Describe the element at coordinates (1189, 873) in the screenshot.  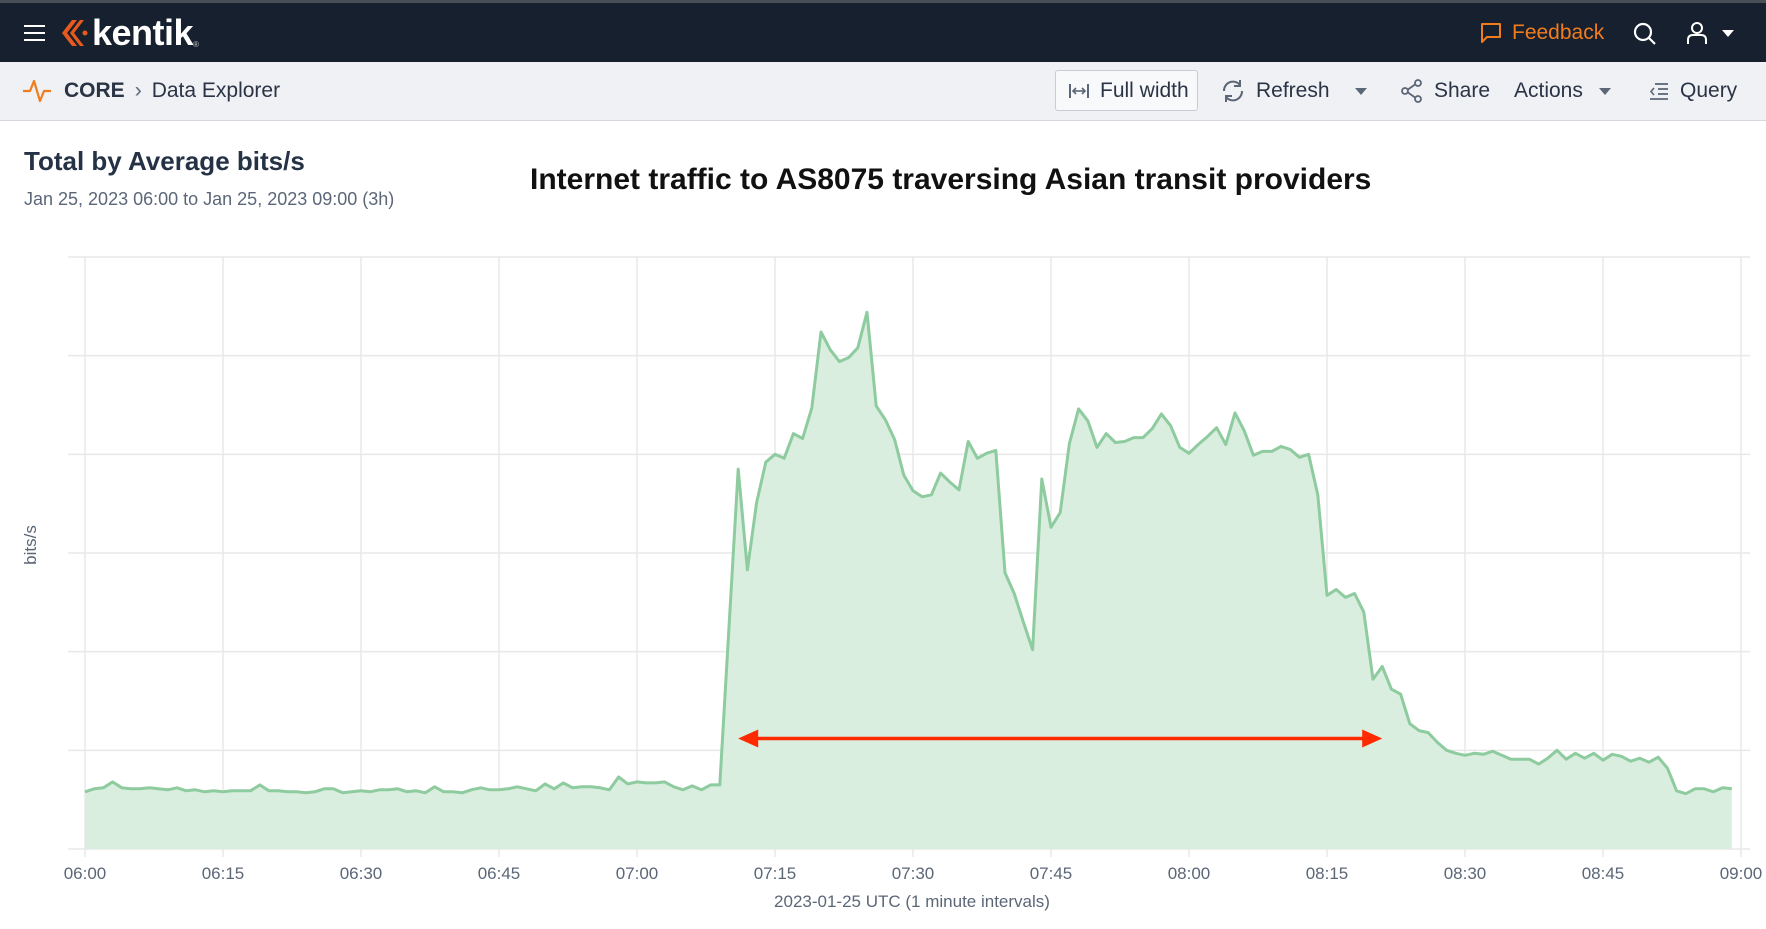
I see `x-tick-label: 08:00` at that location.